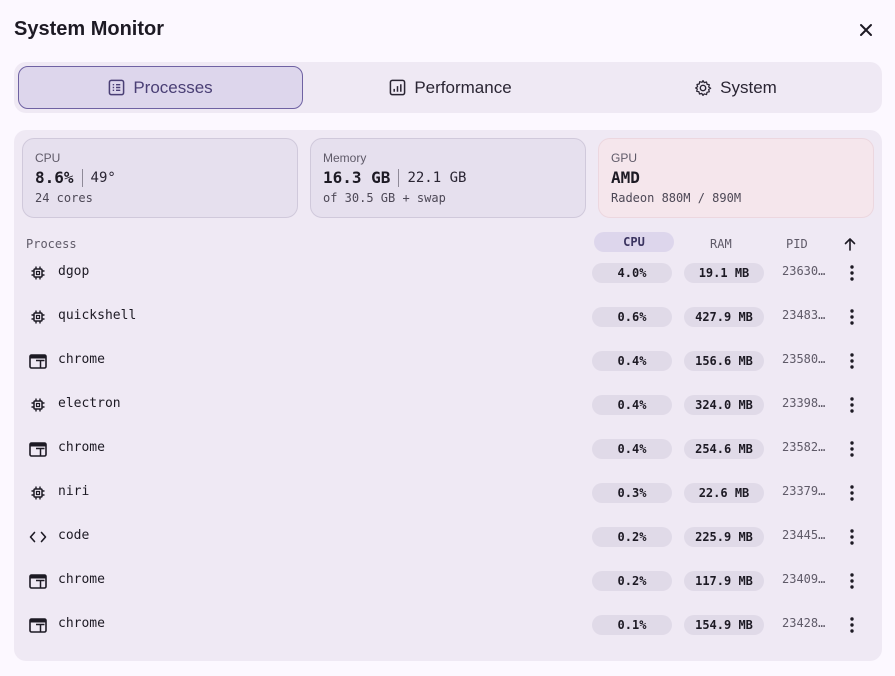 The height and width of the screenshot is (676, 895). I want to click on column-header-cpu: CPU, so click(634, 242).